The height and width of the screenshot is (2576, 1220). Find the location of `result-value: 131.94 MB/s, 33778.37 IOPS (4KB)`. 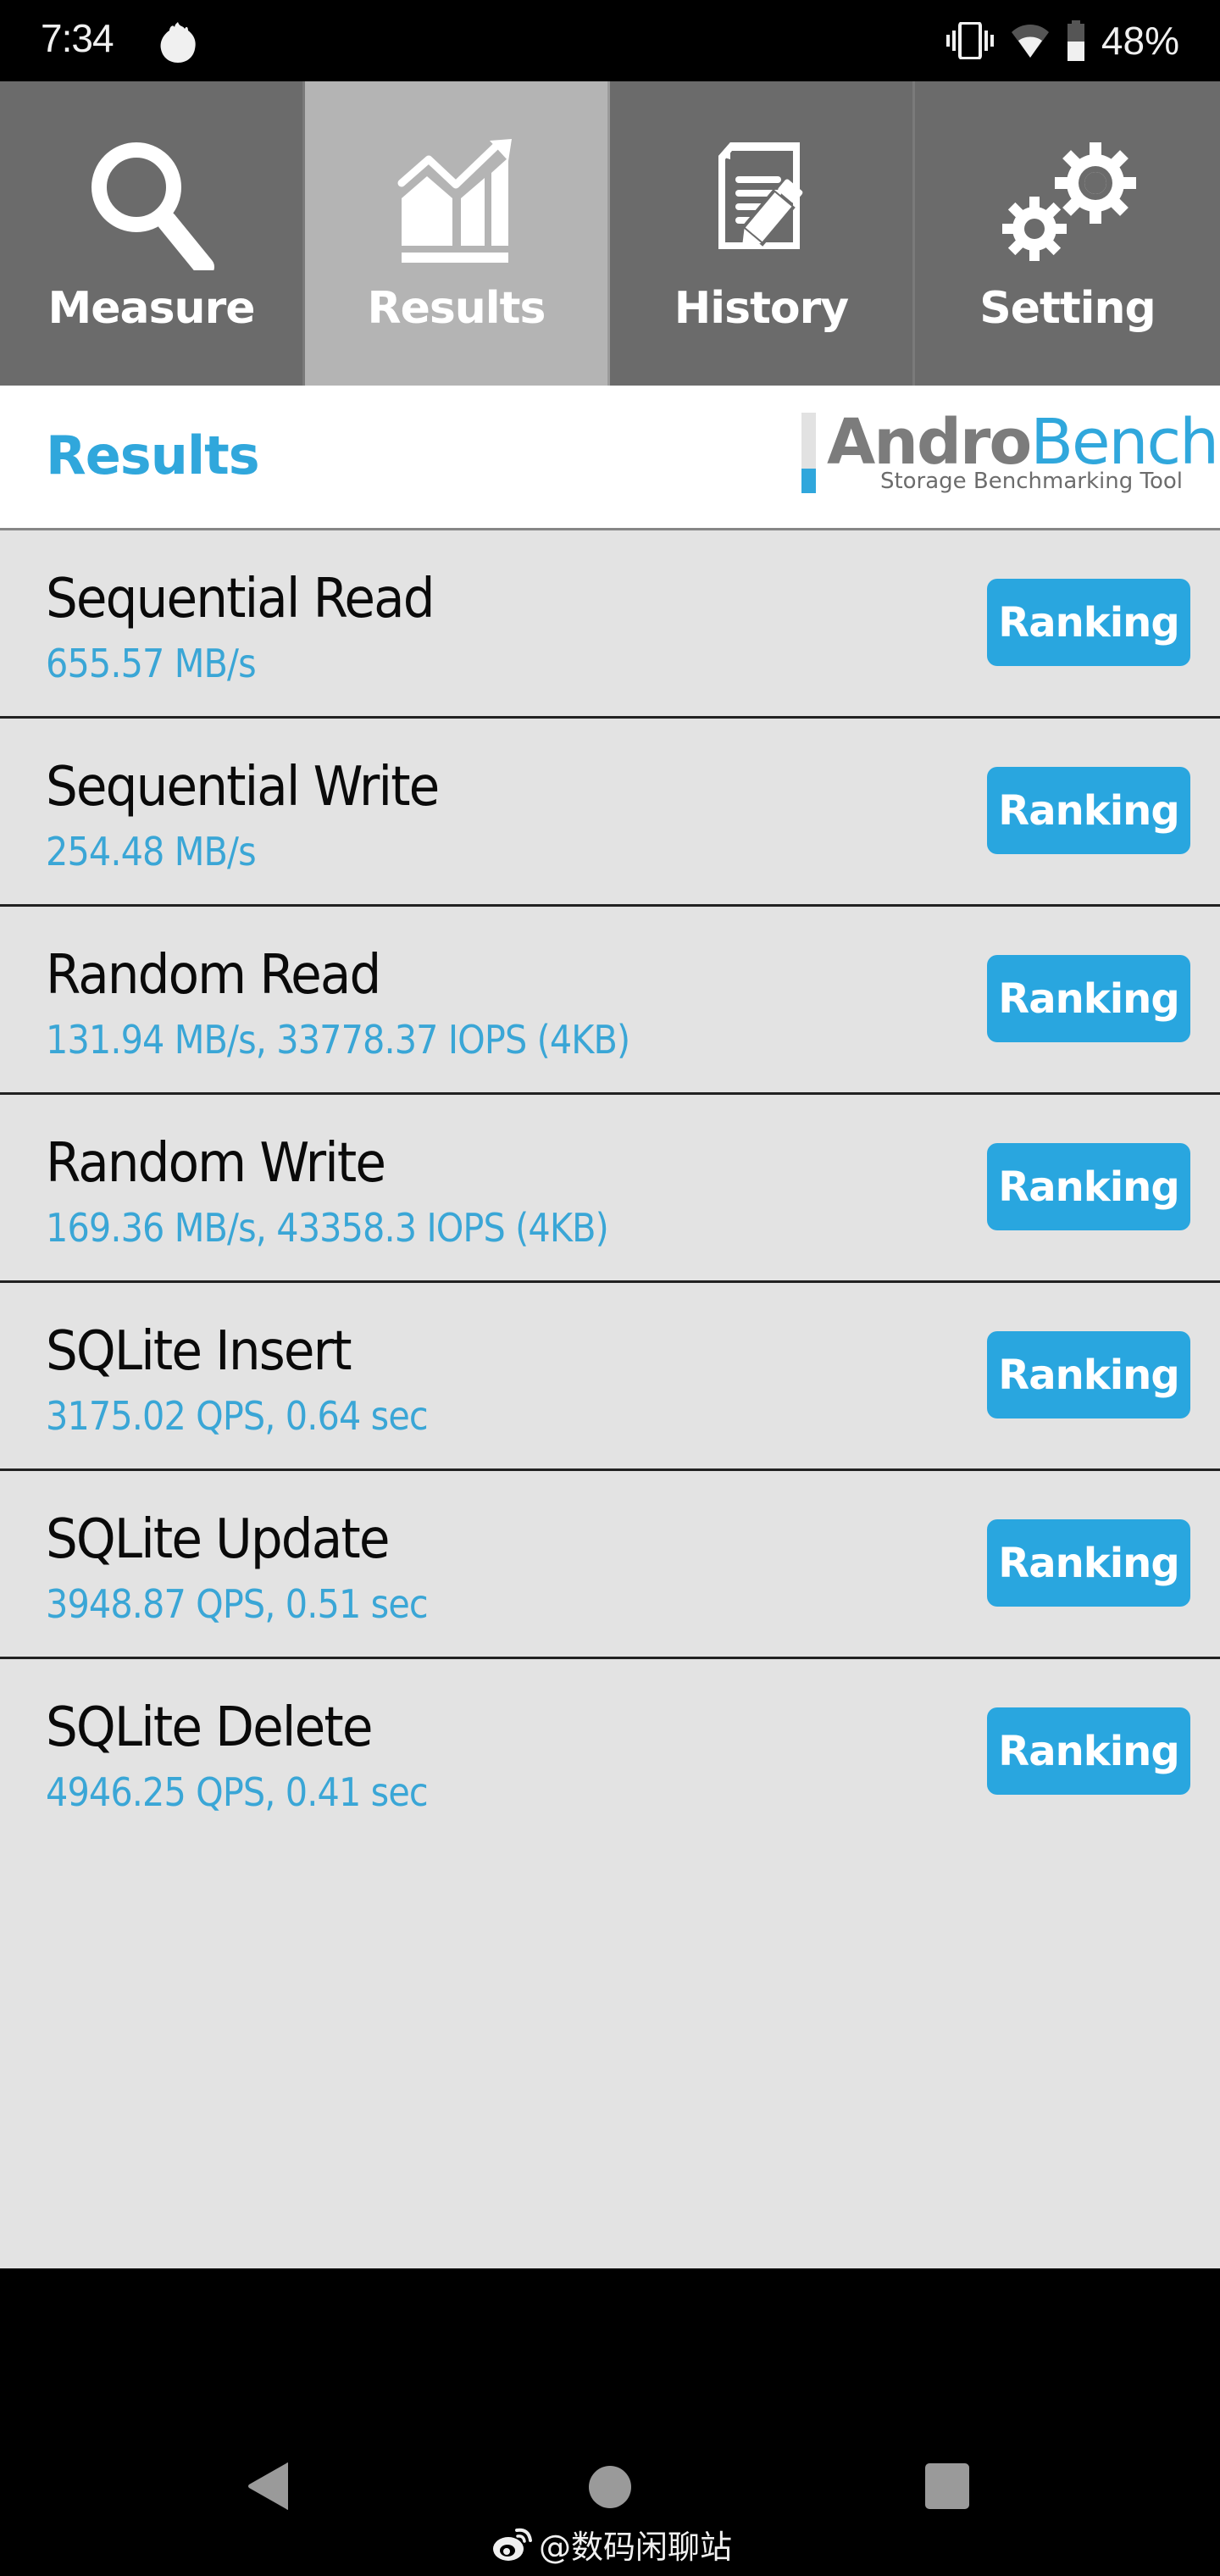

result-value: 131.94 MB/s, 33778.37 IOPS (4KB) is located at coordinates (338, 1040).